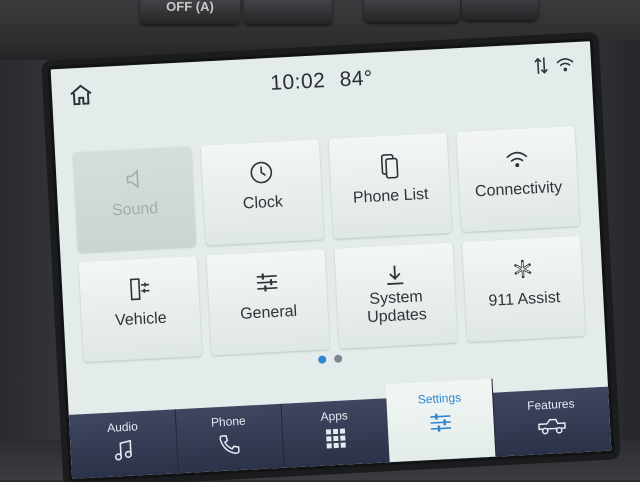  Describe the element at coordinates (397, 308) in the screenshot. I see `tile-label: System Updates` at that location.